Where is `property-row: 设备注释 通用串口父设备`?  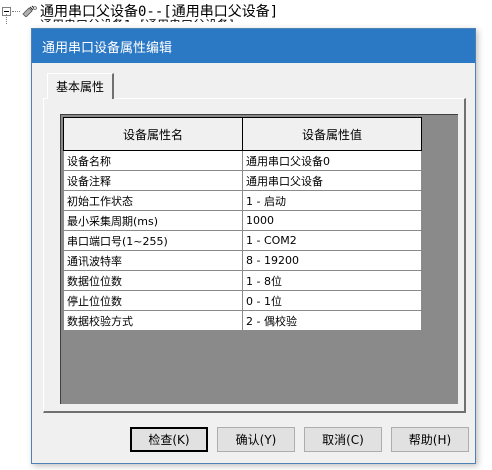 property-row: 设备注释 通用串口父设备 is located at coordinates (242, 180).